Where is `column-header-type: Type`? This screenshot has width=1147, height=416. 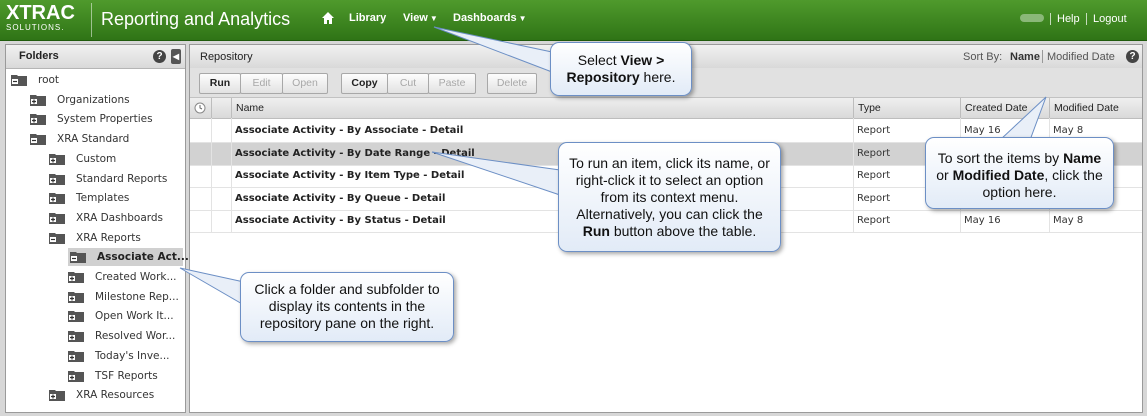 column-header-type: Type is located at coordinates (906, 108).